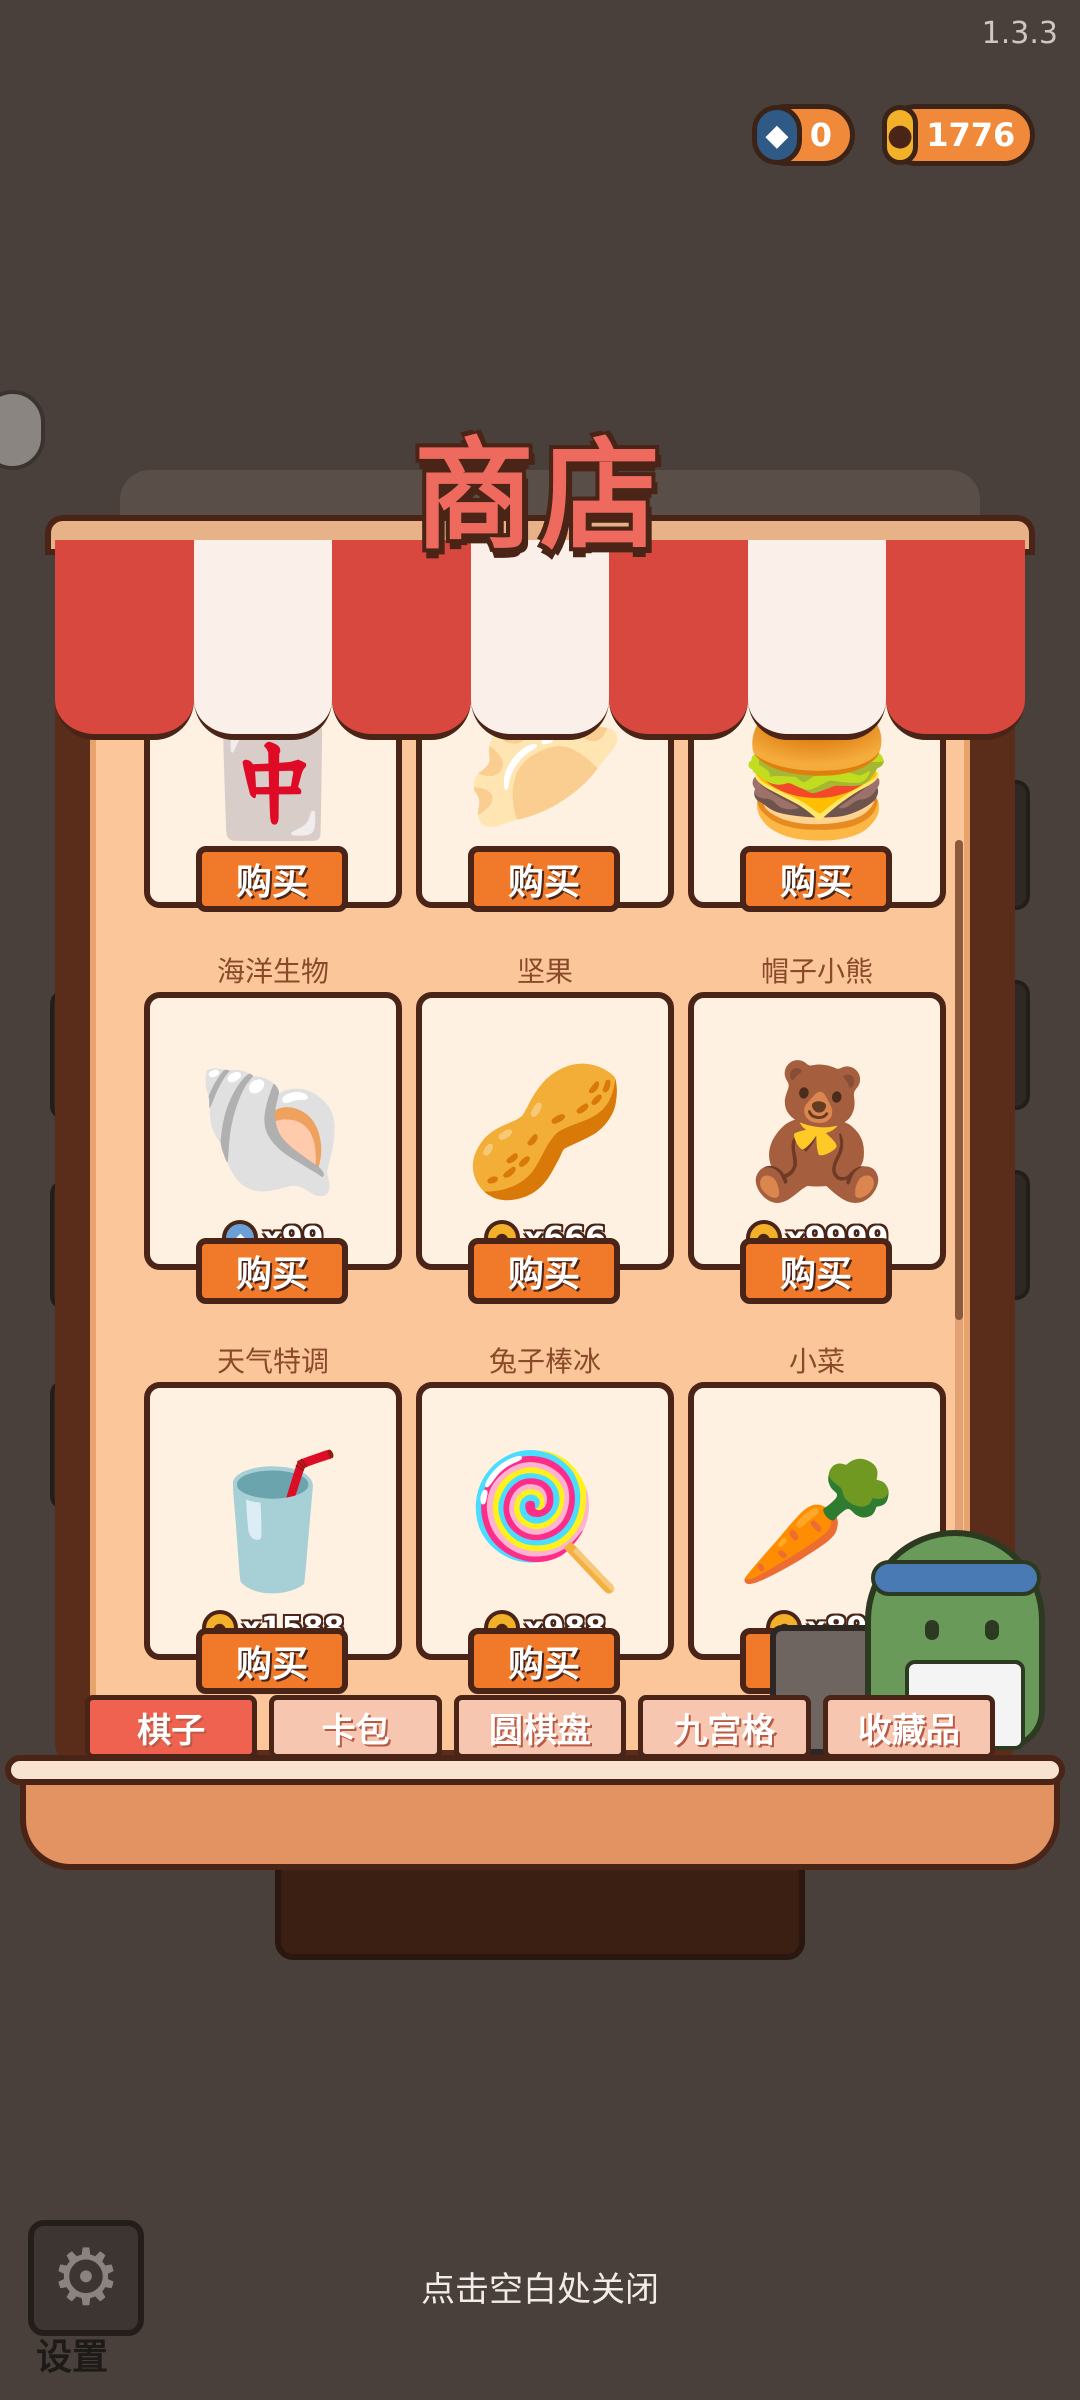 This screenshot has width=1080, height=2400. I want to click on coin-icon: ●, so click(900, 135).